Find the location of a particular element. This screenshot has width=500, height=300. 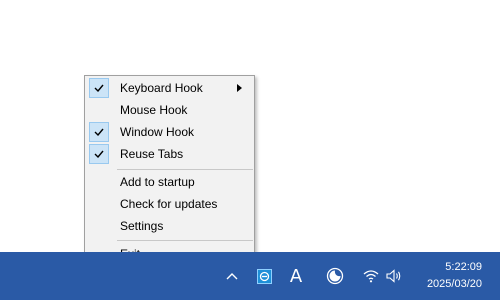

clock-time: 5:22:09 is located at coordinates (463, 267).